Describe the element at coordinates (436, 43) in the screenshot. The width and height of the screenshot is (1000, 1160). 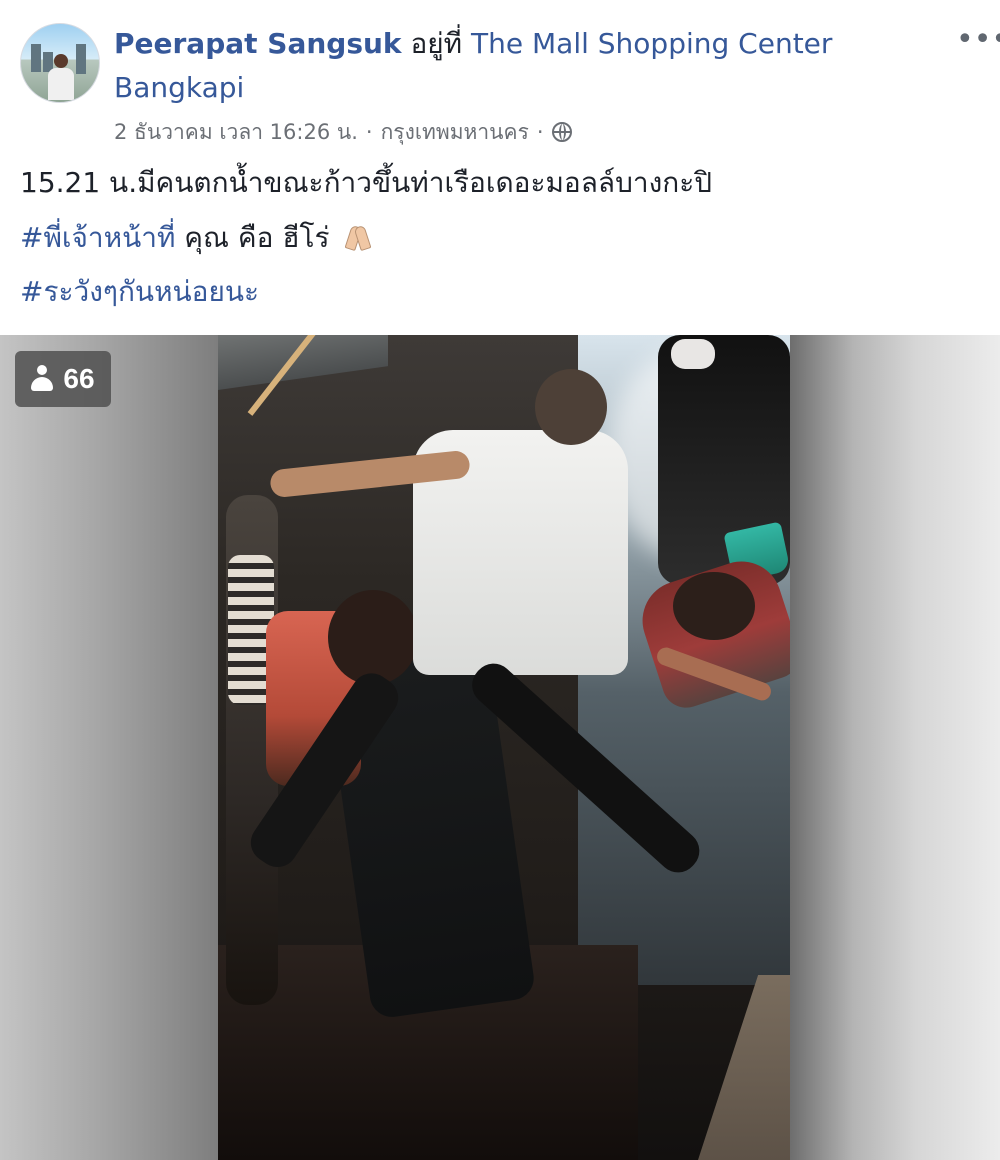
I see `location-connector: อยู่ที่` at that location.